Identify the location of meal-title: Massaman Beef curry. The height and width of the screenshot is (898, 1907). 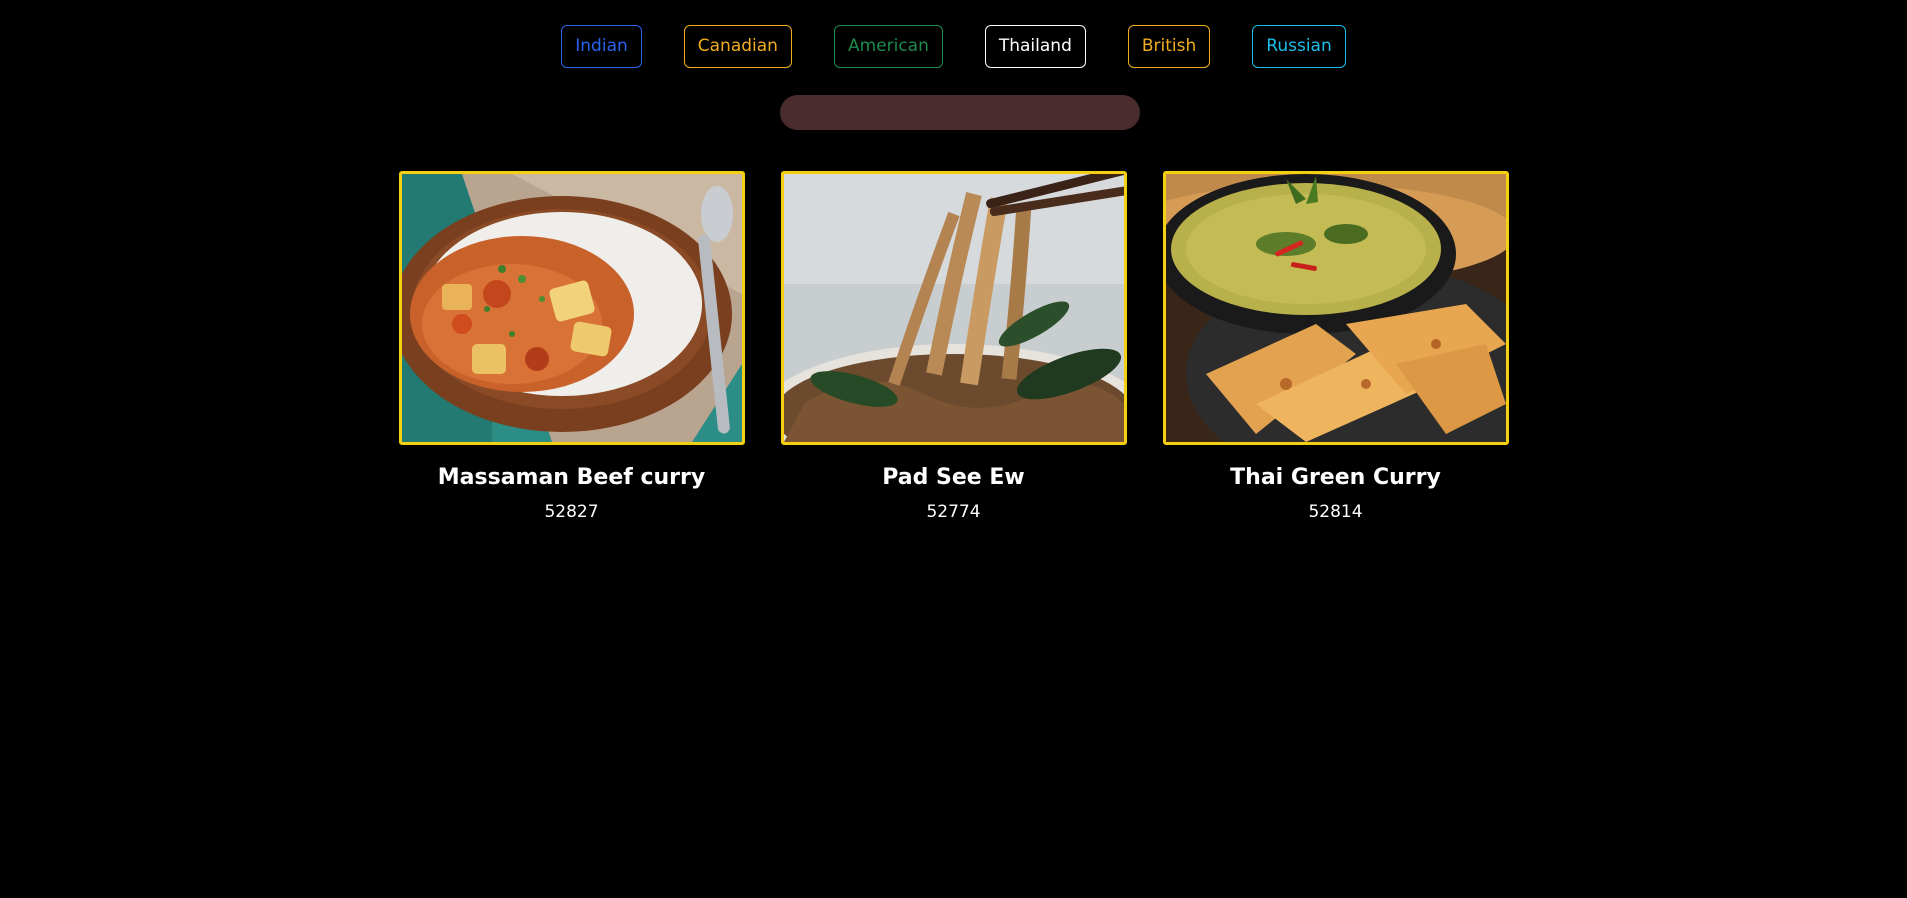
(571, 477).